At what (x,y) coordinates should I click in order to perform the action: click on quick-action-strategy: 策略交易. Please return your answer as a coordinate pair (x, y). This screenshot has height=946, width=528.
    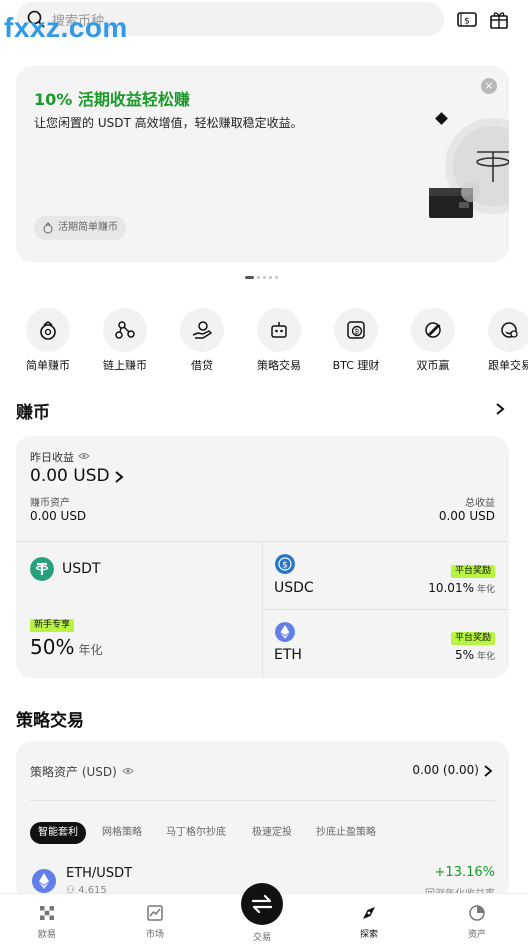
    Looking at the image, I should click on (279, 340).